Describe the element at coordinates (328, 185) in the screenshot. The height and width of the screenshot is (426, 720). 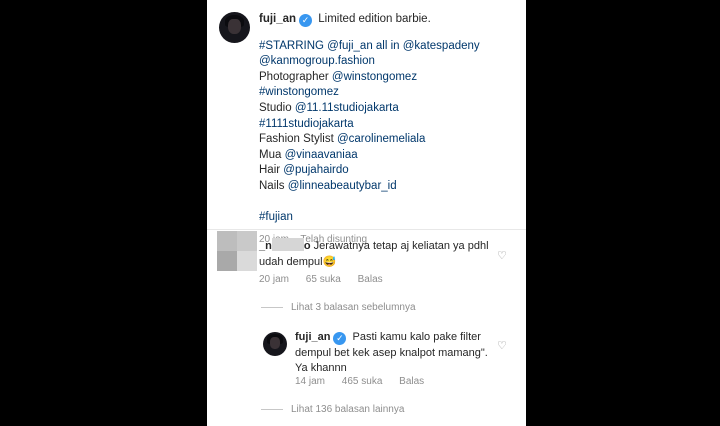
I see `caption-line: Nails @linneabeautybar_id` at that location.